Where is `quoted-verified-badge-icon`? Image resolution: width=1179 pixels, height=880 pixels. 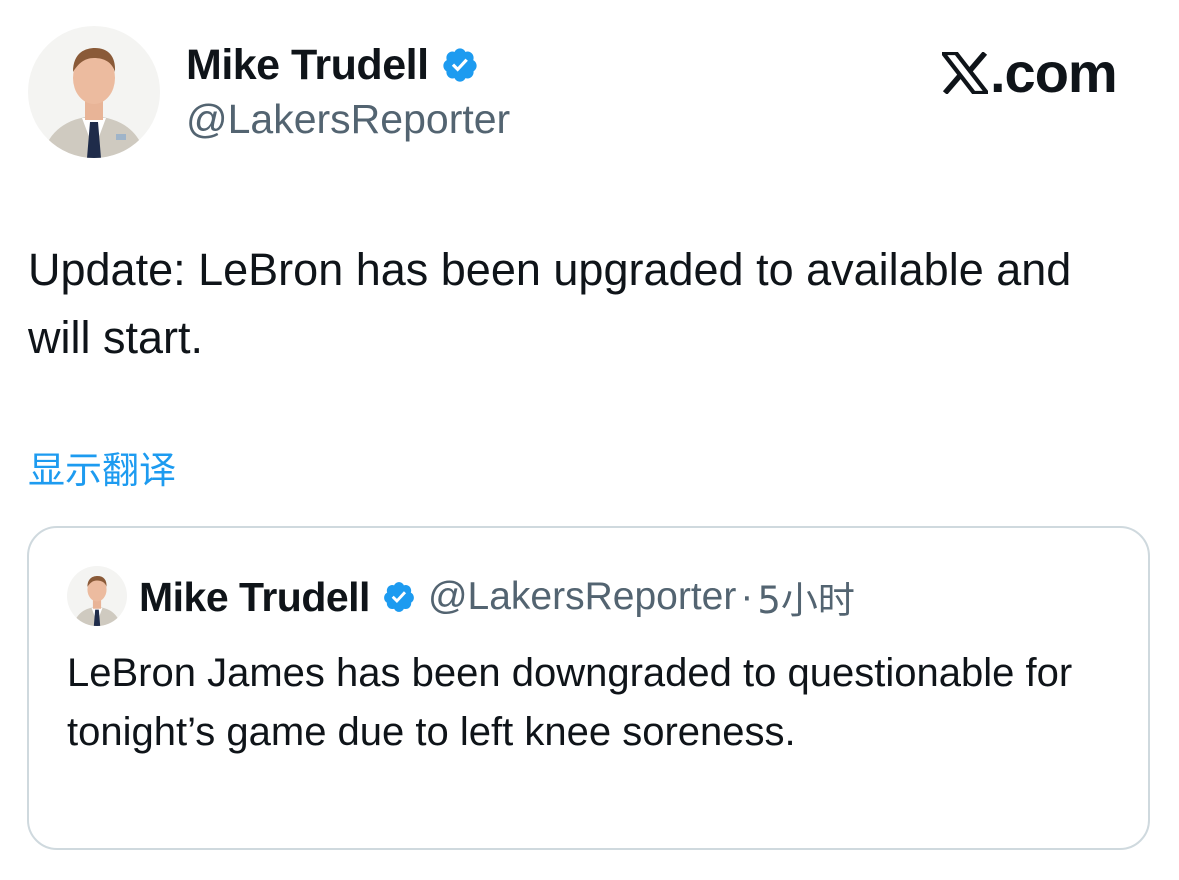
quoted-verified-badge-icon is located at coordinates (399, 597).